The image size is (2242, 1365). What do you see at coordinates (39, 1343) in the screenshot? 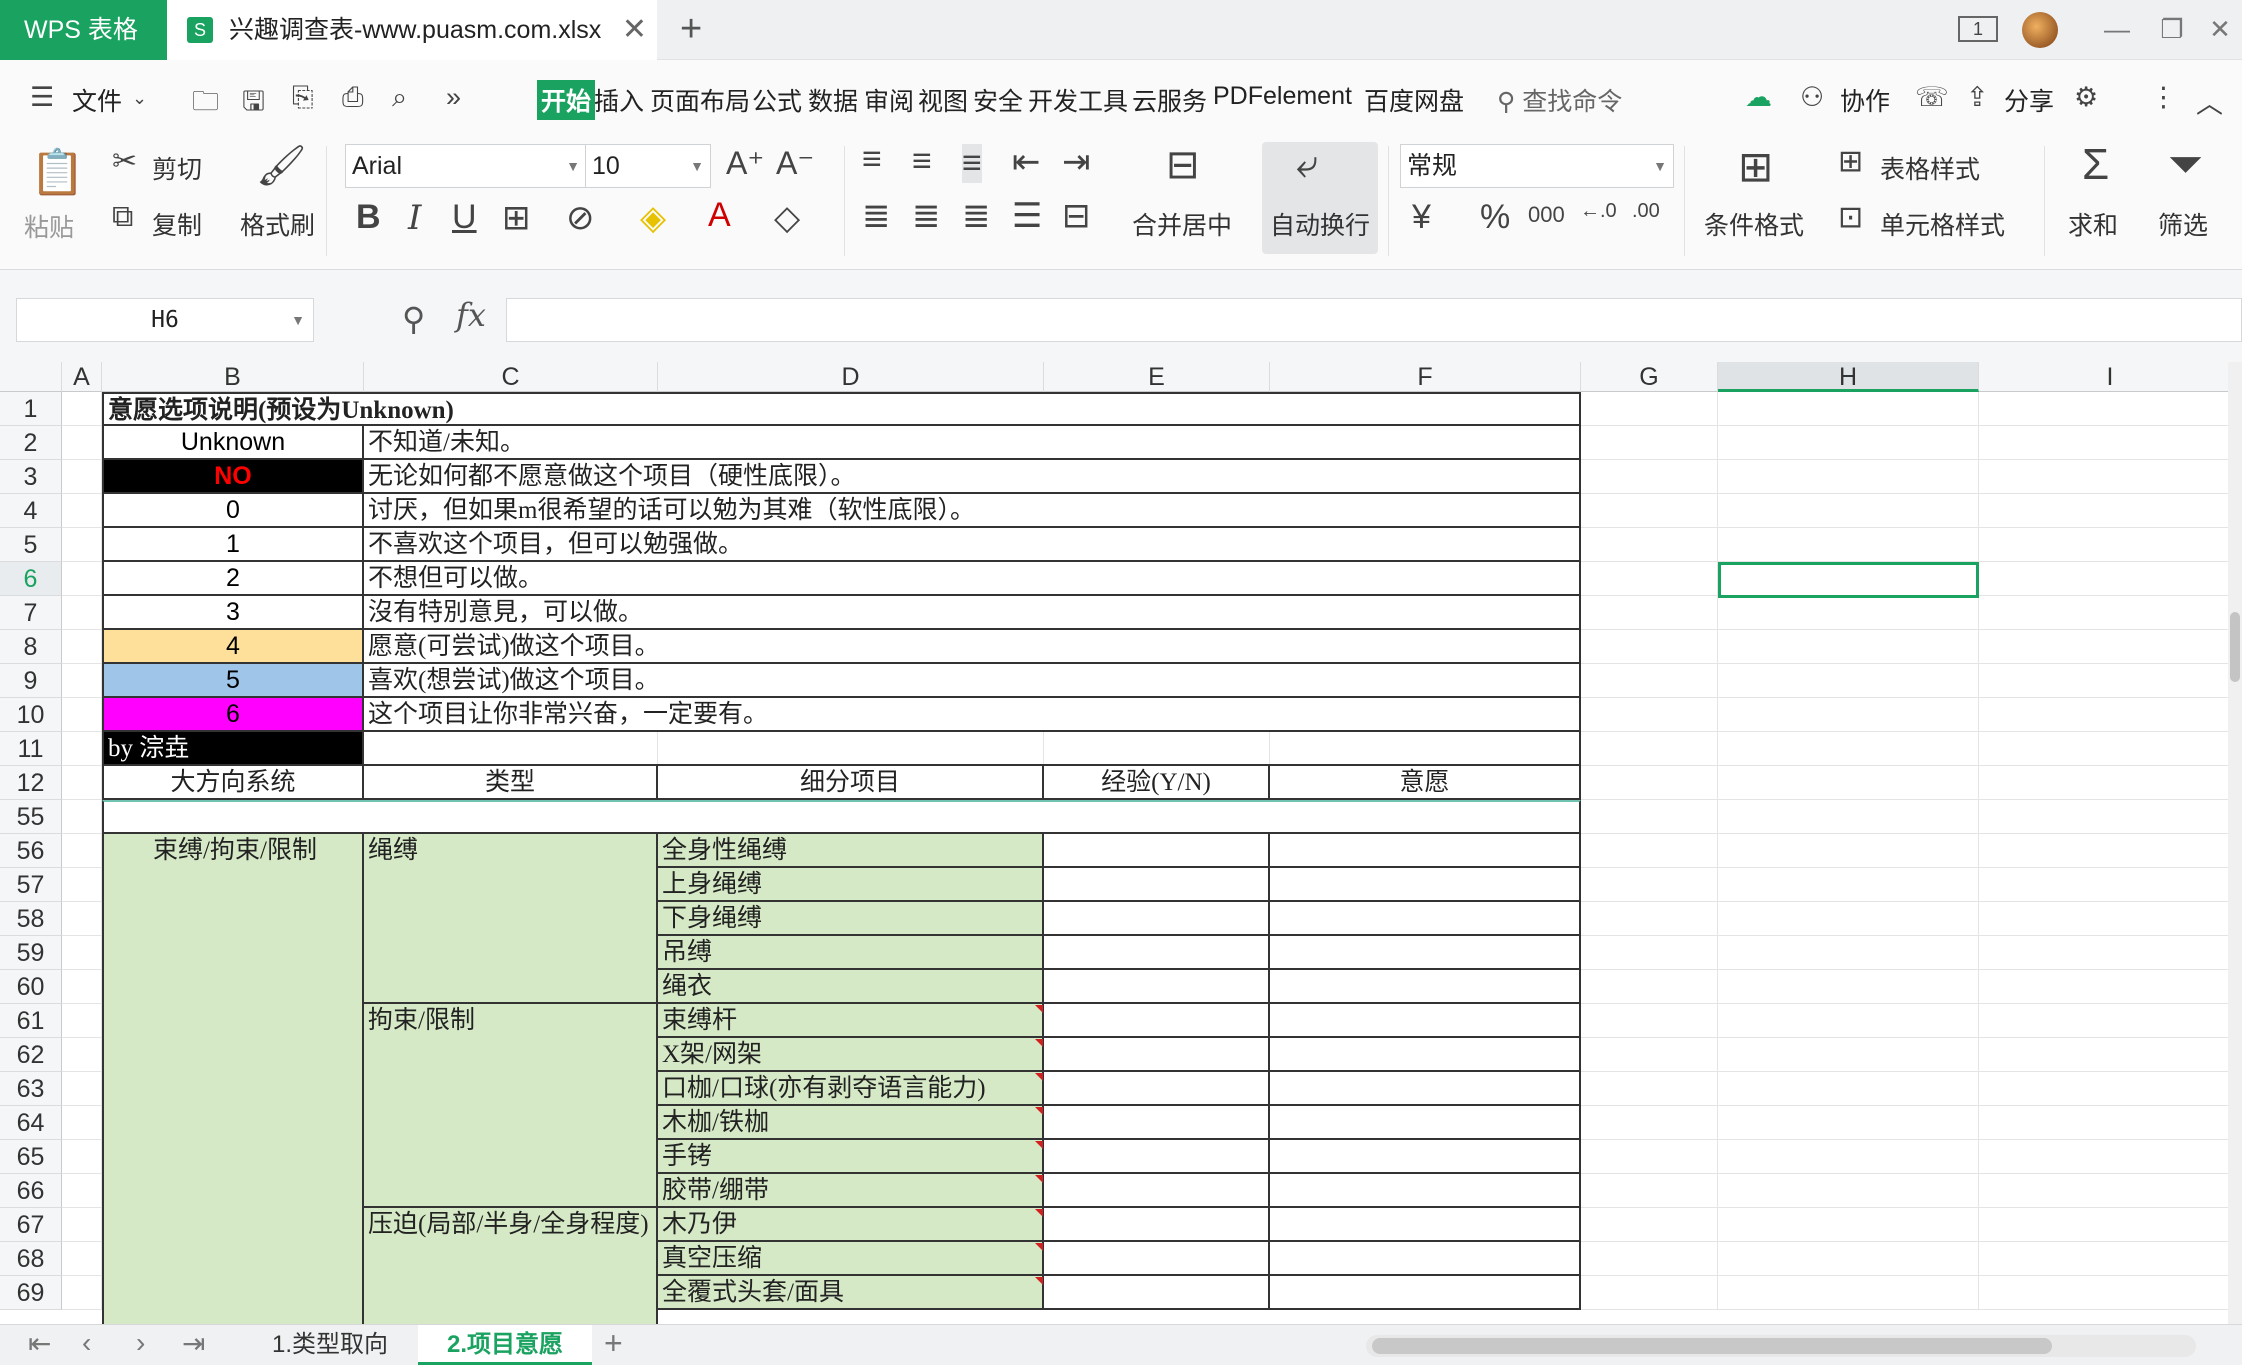
I see `first-sheet-icon: ⇤` at bounding box center [39, 1343].